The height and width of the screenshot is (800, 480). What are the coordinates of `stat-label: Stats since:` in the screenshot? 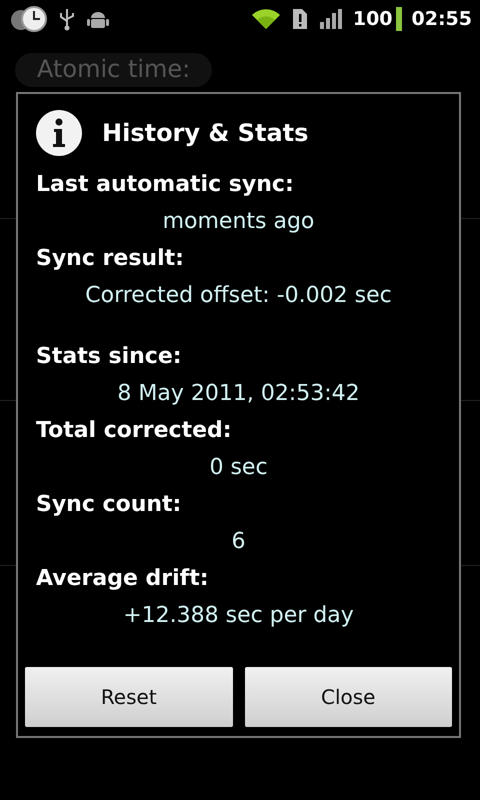 It's located at (109, 357).